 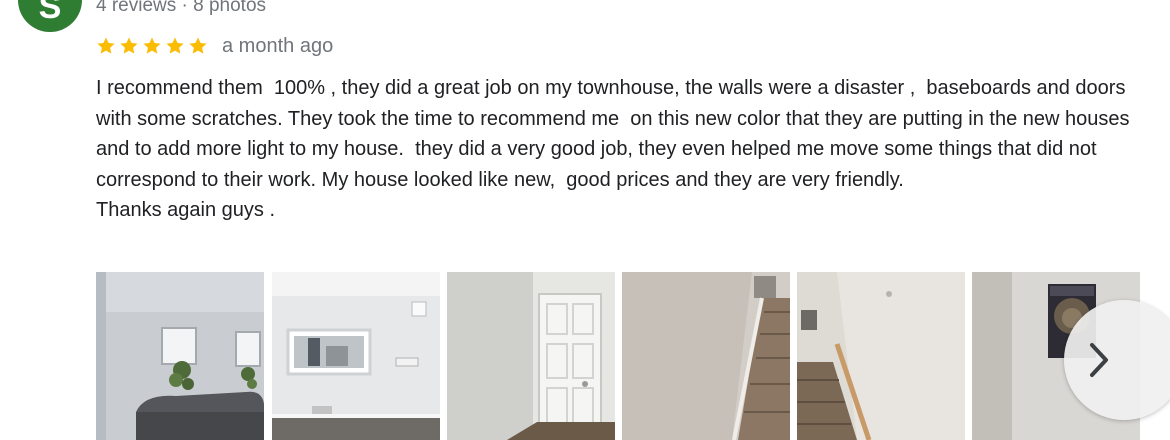 I want to click on reviewer-avatar: S, so click(x=50, y=16).